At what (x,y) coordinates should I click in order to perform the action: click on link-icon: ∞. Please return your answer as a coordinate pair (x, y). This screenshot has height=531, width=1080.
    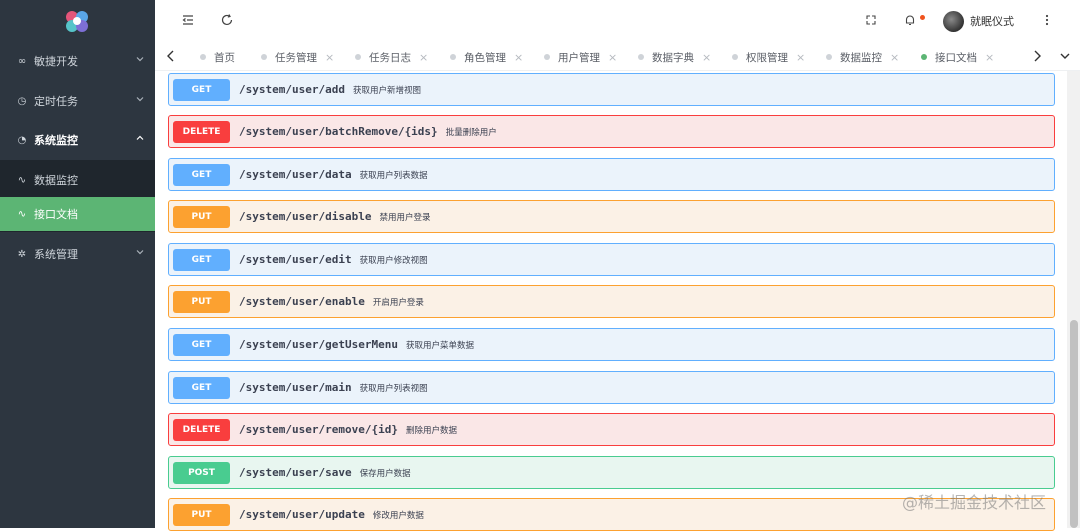
    Looking at the image, I should click on (22, 61).